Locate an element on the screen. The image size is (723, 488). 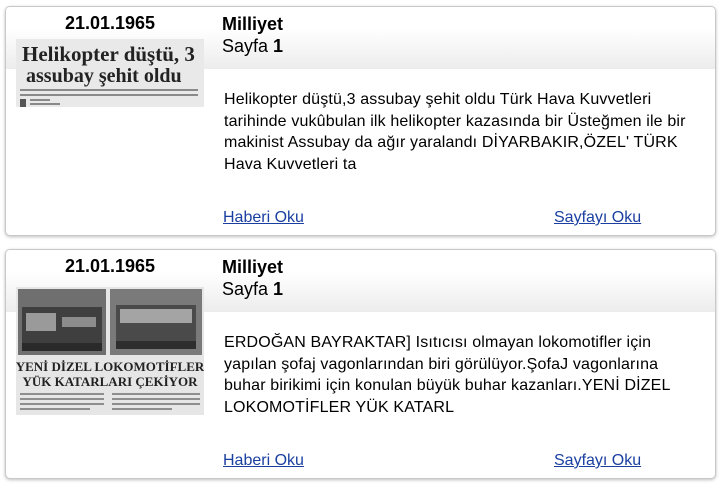
clipping-image: Helikopter düştü, 3 assubay şehit oldu is located at coordinates (110, 73).